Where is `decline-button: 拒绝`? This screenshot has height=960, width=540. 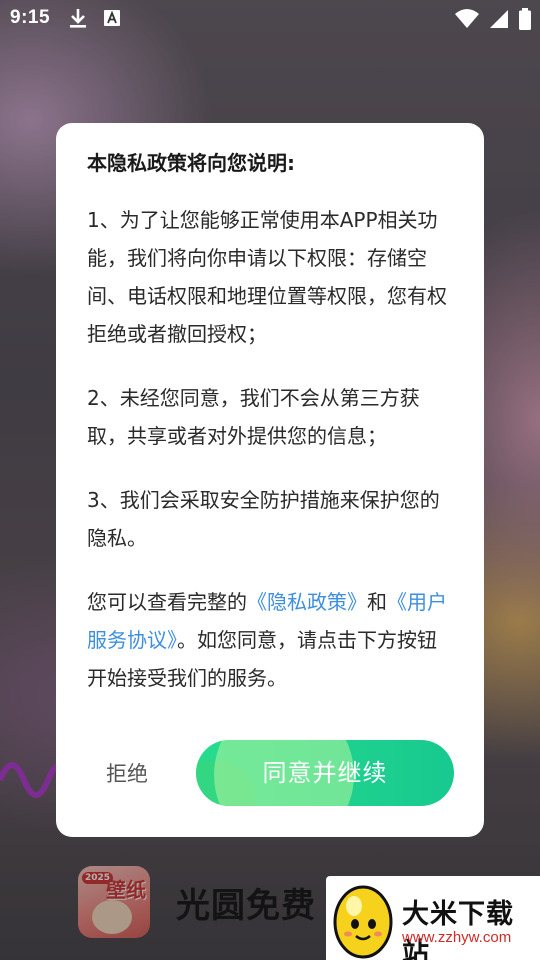 decline-button: 拒绝 is located at coordinates (127, 773).